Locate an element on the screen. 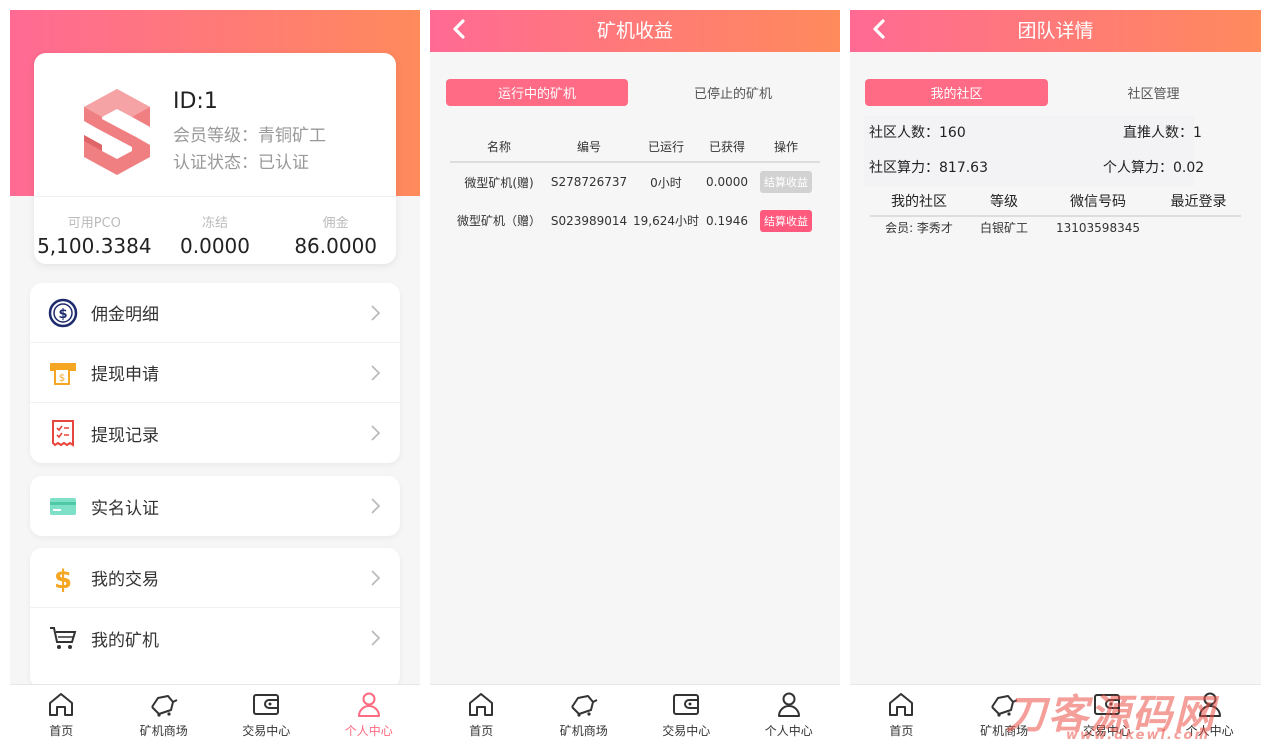  app-logo-icon is located at coordinates (117, 132).